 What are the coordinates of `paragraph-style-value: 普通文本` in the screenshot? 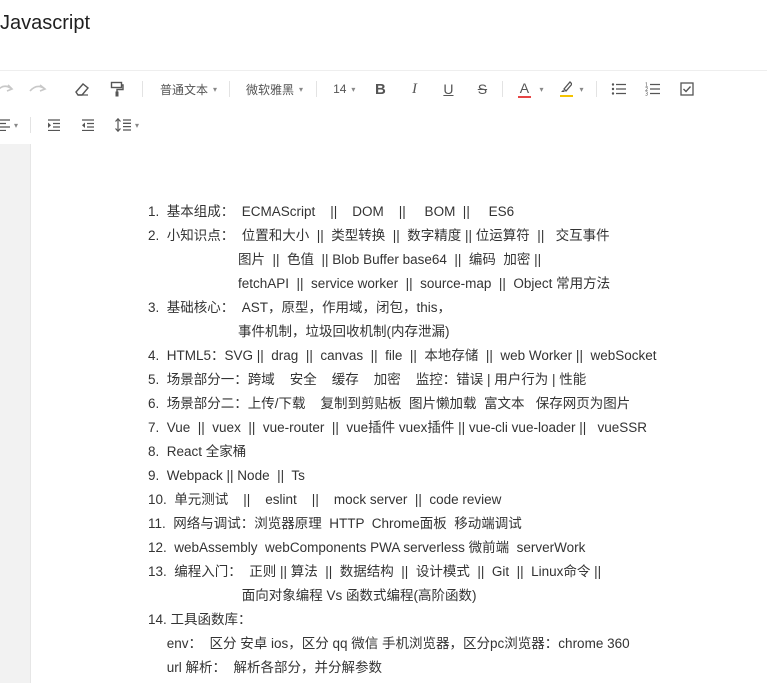 It's located at (184, 89).